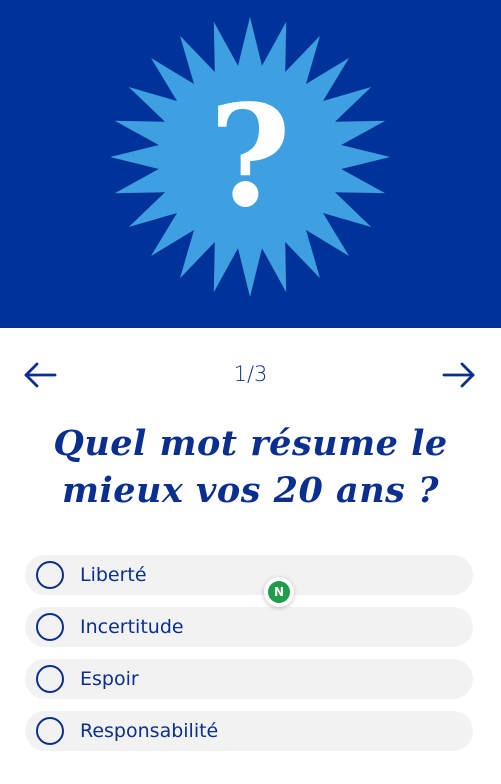  Describe the element at coordinates (249, 731) in the screenshot. I see `option-responsabilite: Responsabilité` at that location.